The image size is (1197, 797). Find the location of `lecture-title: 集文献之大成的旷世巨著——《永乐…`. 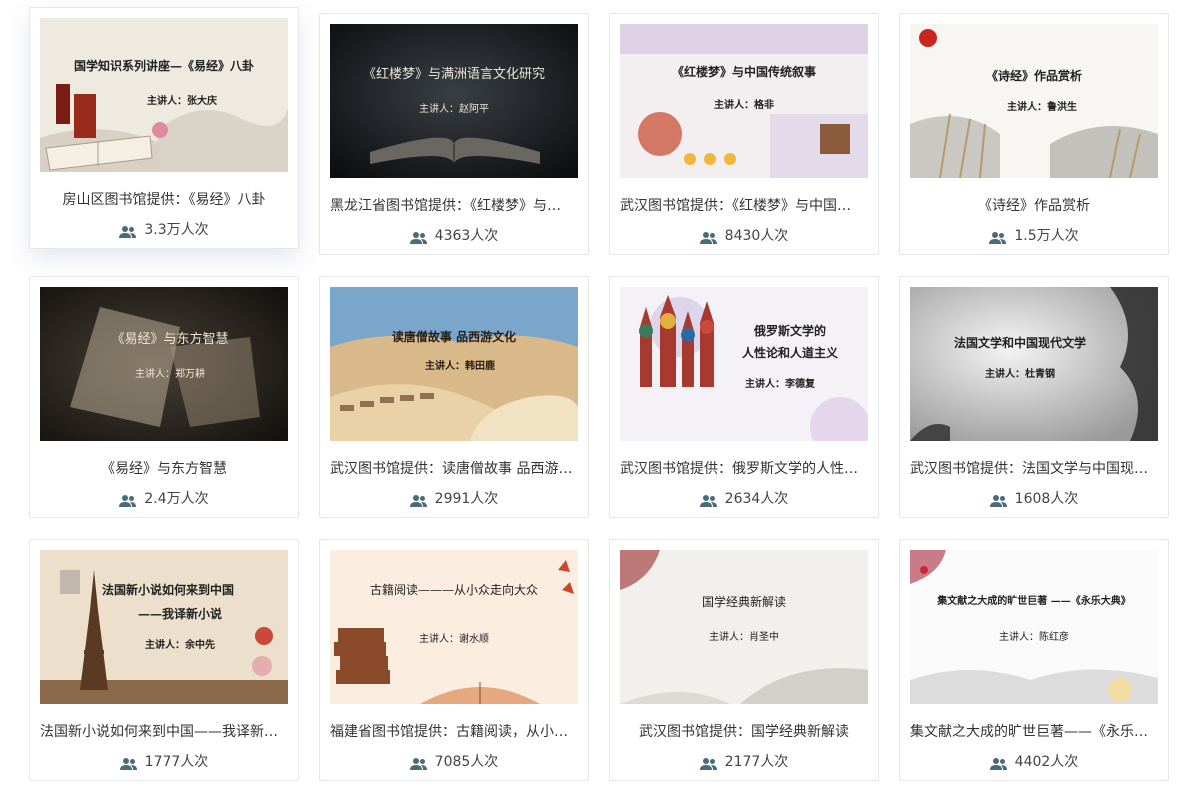

lecture-title: 集文献之大成的旷世巨著——《永乐… is located at coordinates (1034, 732).